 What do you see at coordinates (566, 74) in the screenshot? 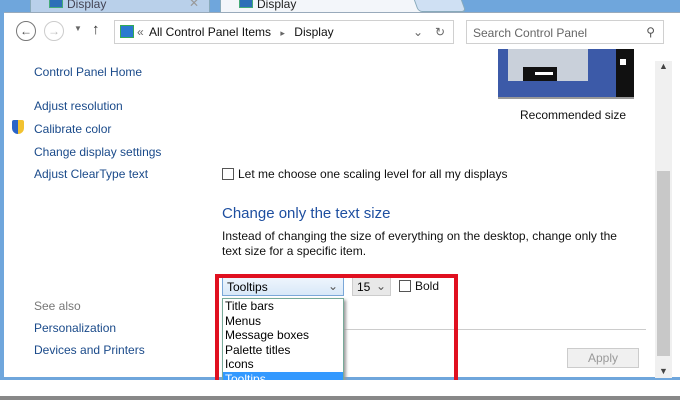
I see `display-preview-image` at bounding box center [566, 74].